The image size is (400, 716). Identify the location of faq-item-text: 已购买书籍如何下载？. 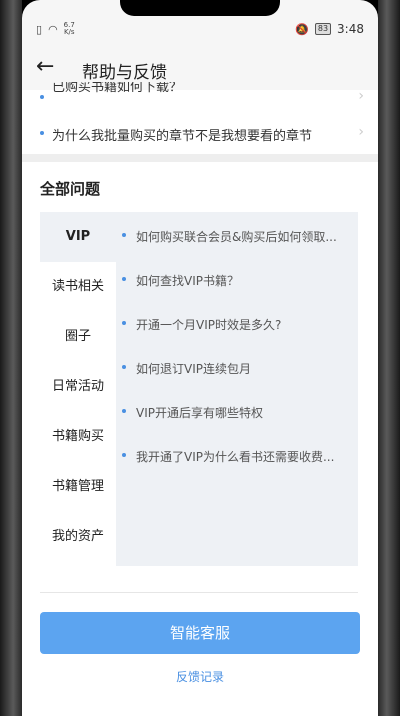
(117, 88).